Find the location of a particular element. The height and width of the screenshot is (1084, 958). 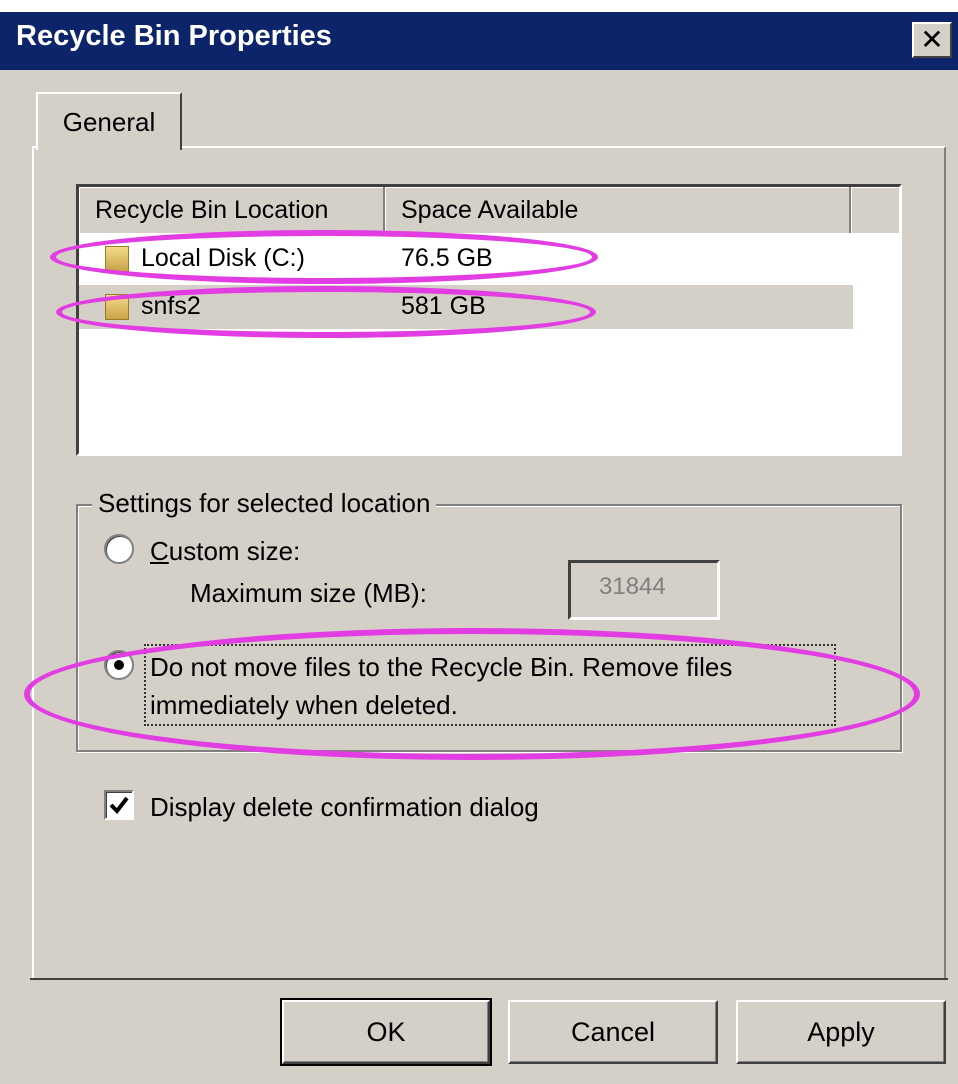

settings-group-label: Settings for selected location is located at coordinates (264, 503).